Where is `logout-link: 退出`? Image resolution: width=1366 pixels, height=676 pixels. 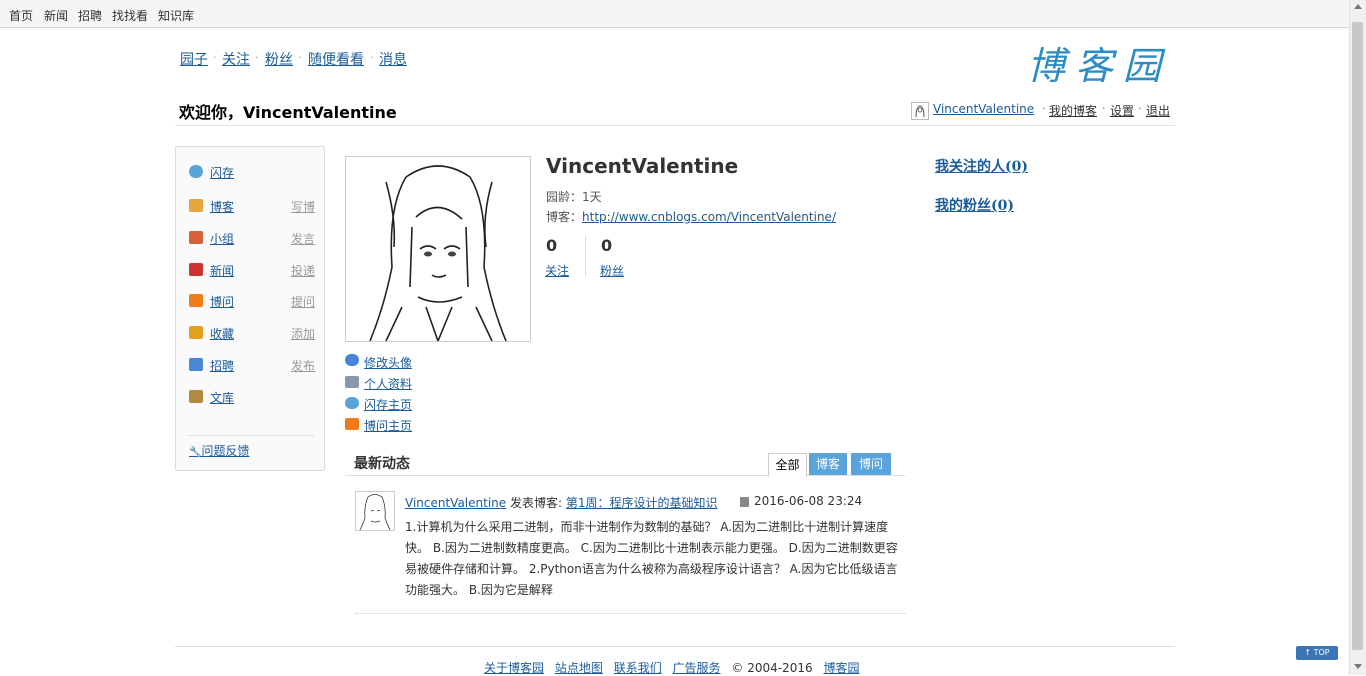 logout-link: 退出 is located at coordinates (1158, 110).